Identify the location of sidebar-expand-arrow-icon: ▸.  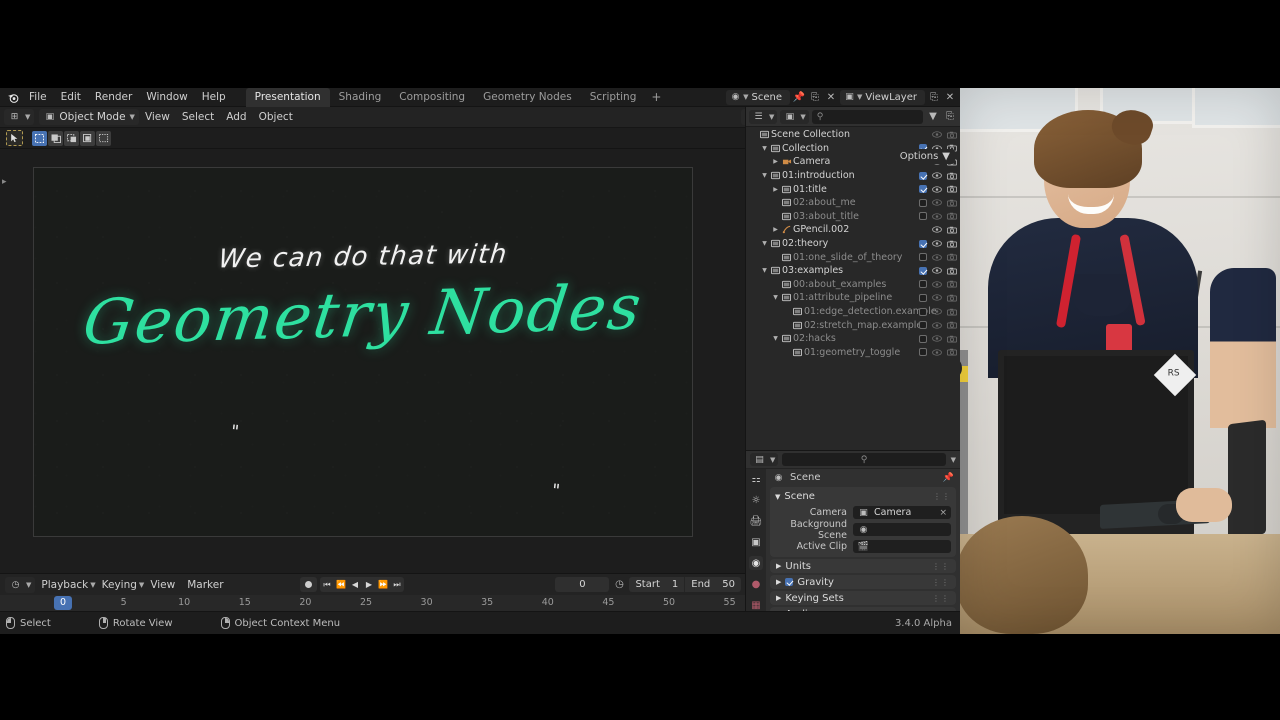
(4, 182).